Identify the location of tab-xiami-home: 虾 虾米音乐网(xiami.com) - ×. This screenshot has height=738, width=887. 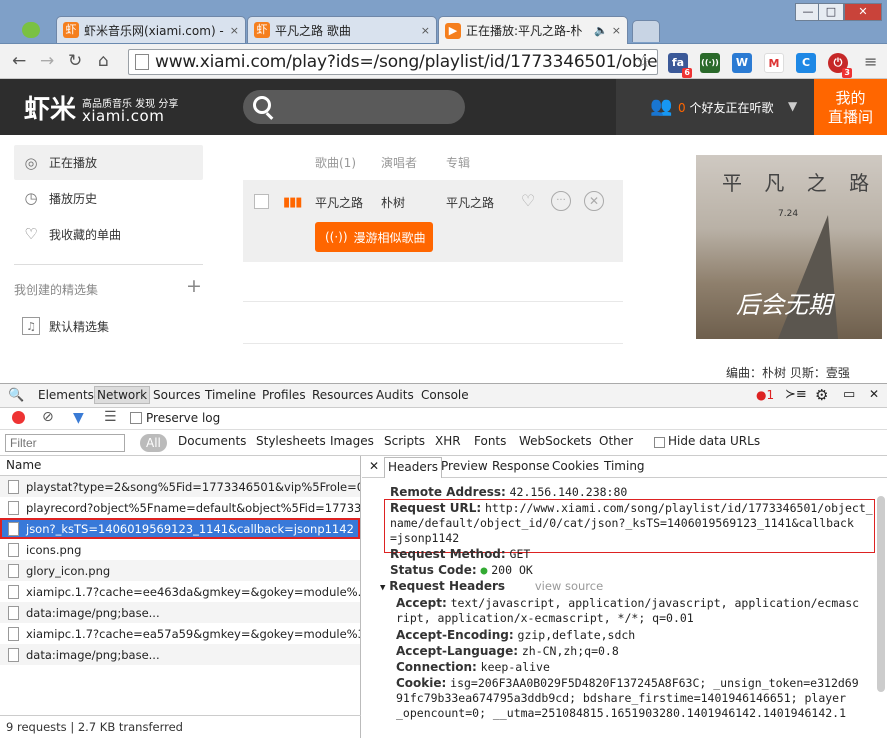
(151, 29).